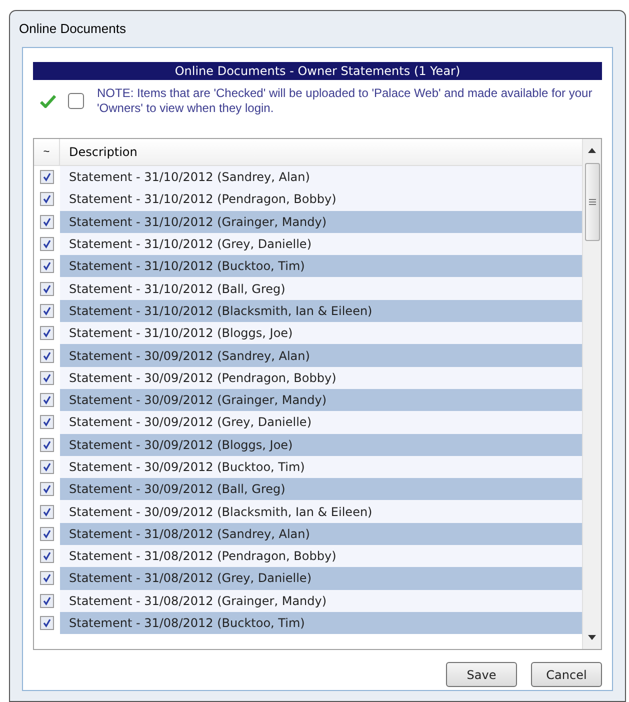 This screenshot has height=702, width=629. What do you see at coordinates (321, 556) in the screenshot?
I see `table-row: Statement - 31/08/2012 (Pendragon, Bobby)` at bounding box center [321, 556].